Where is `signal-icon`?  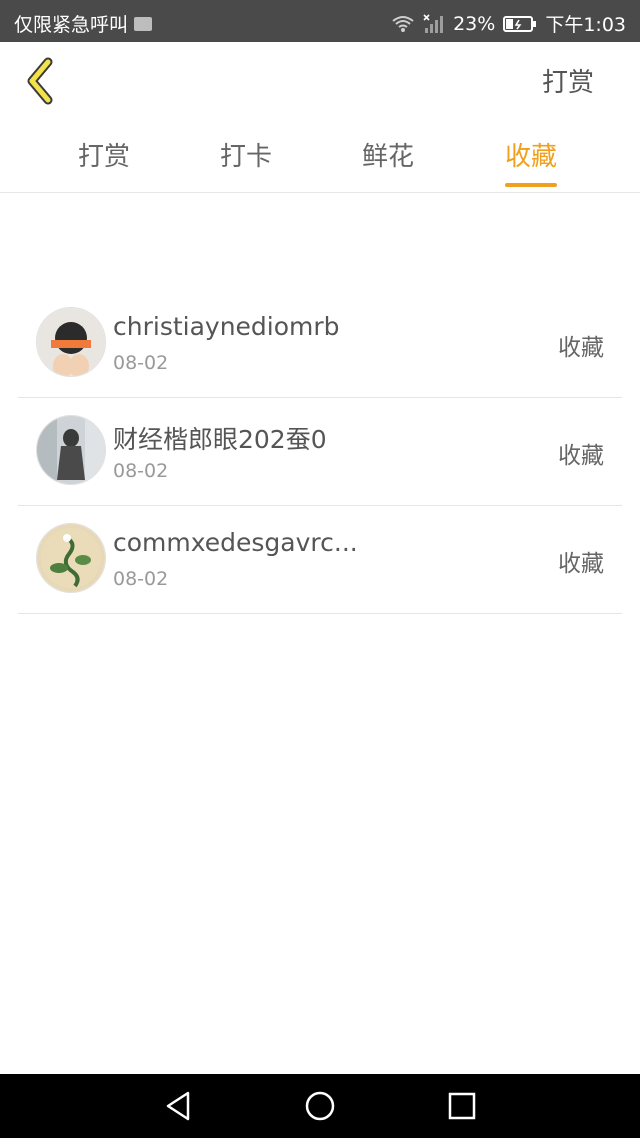 signal-icon is located at coordinates (434, 23).